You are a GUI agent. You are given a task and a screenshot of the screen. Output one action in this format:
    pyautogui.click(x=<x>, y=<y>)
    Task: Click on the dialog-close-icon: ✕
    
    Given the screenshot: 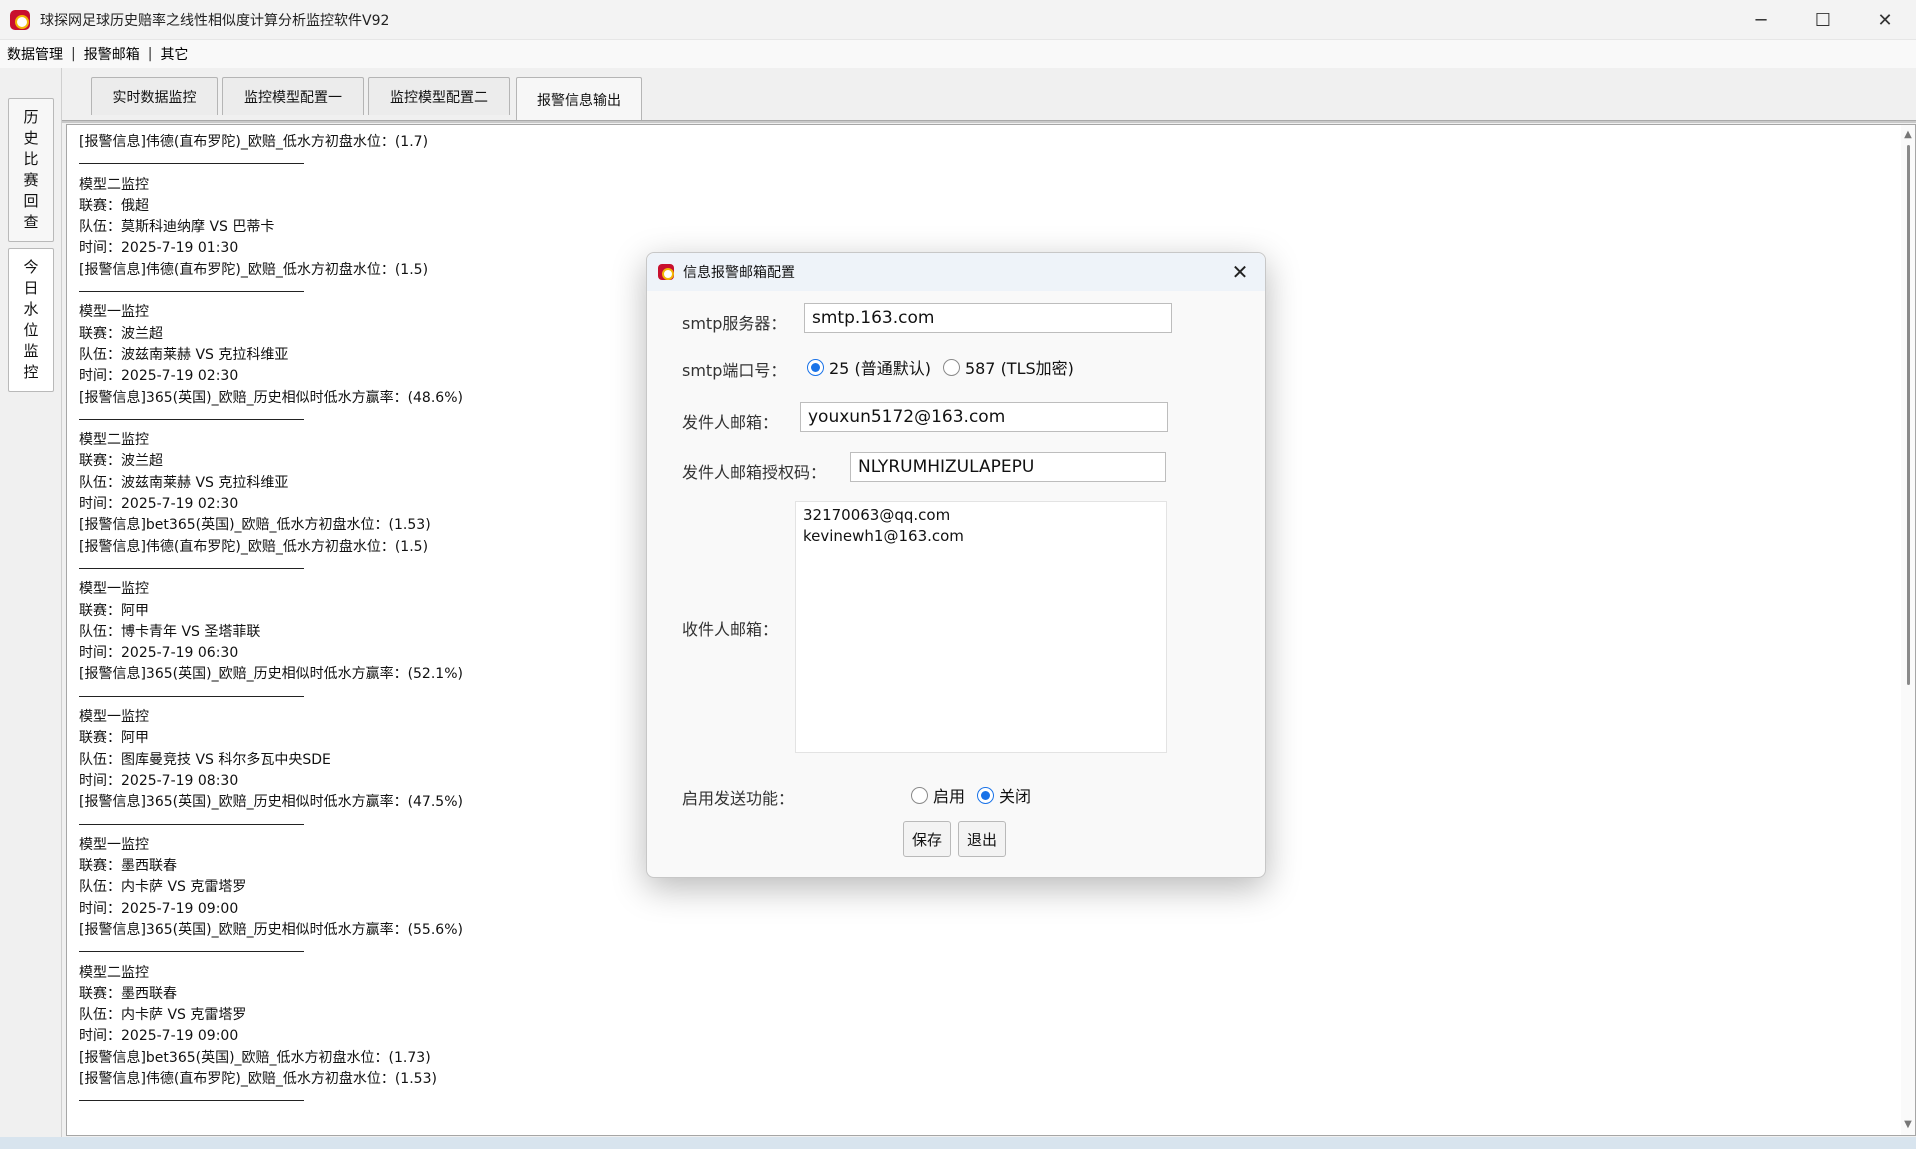 What is the action you would take?
    pyautogui.click(x=1240, y=272)
    